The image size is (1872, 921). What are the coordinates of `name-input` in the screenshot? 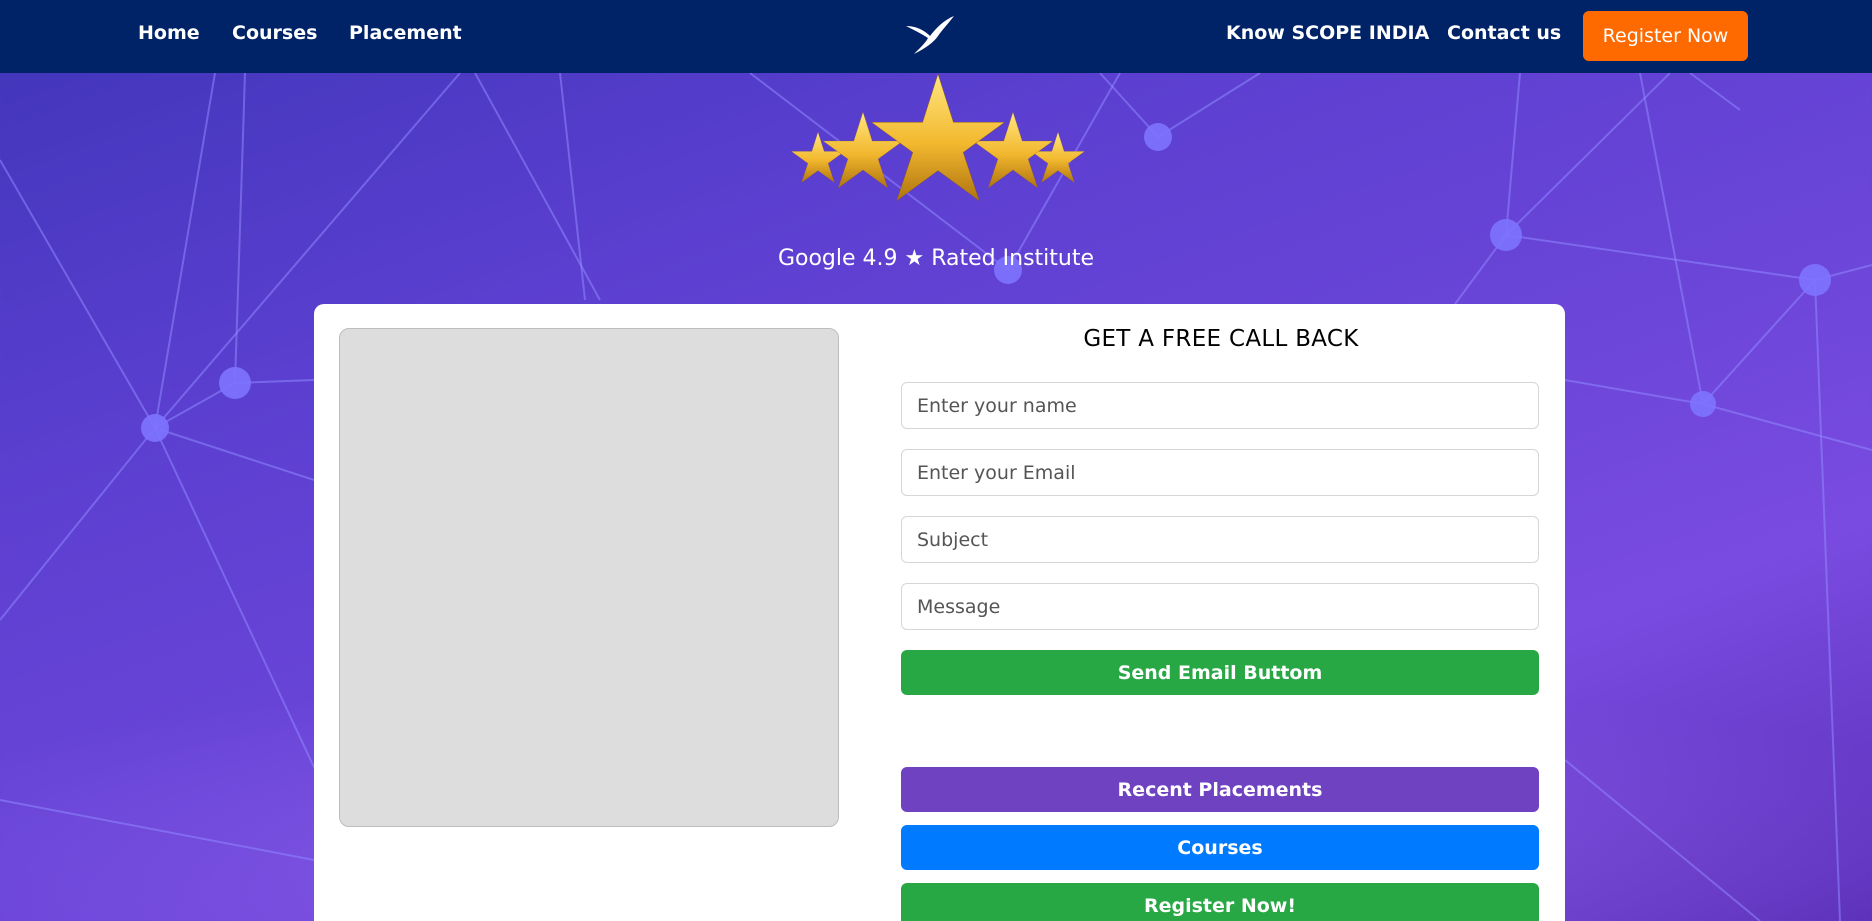 It's located at (1220, 405).